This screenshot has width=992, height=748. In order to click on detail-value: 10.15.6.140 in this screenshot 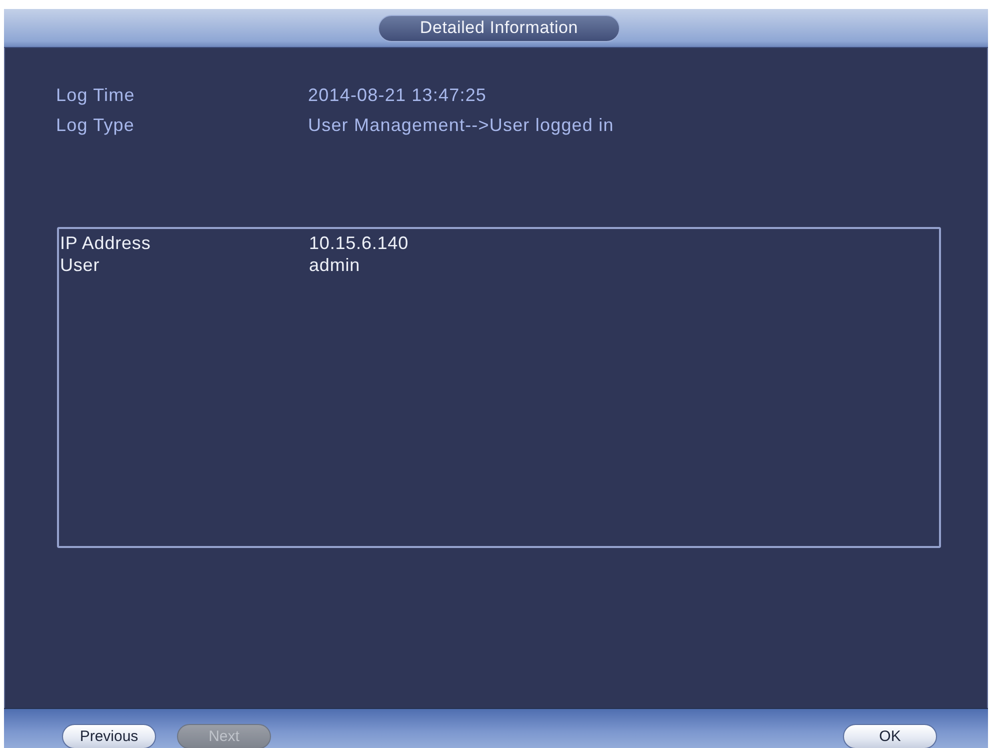, I will do `click(358, 243)`.